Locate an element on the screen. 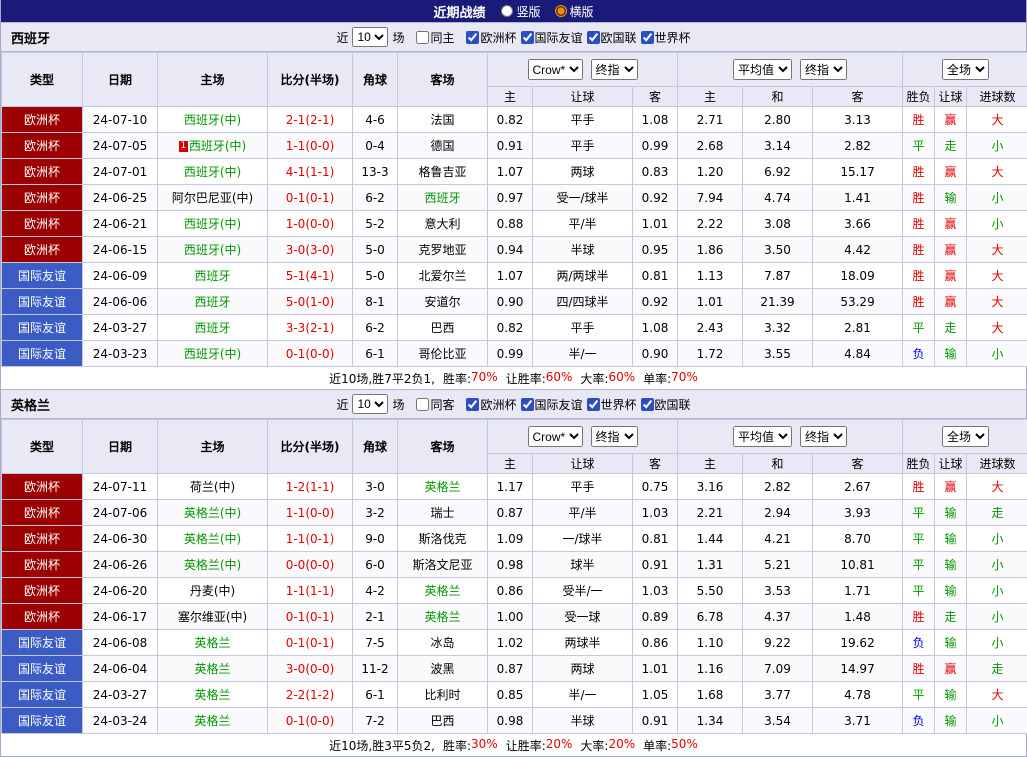 This screenshot has height=757, width=1027. layout-option-label: 横版 is located at coordinates (582, 11).